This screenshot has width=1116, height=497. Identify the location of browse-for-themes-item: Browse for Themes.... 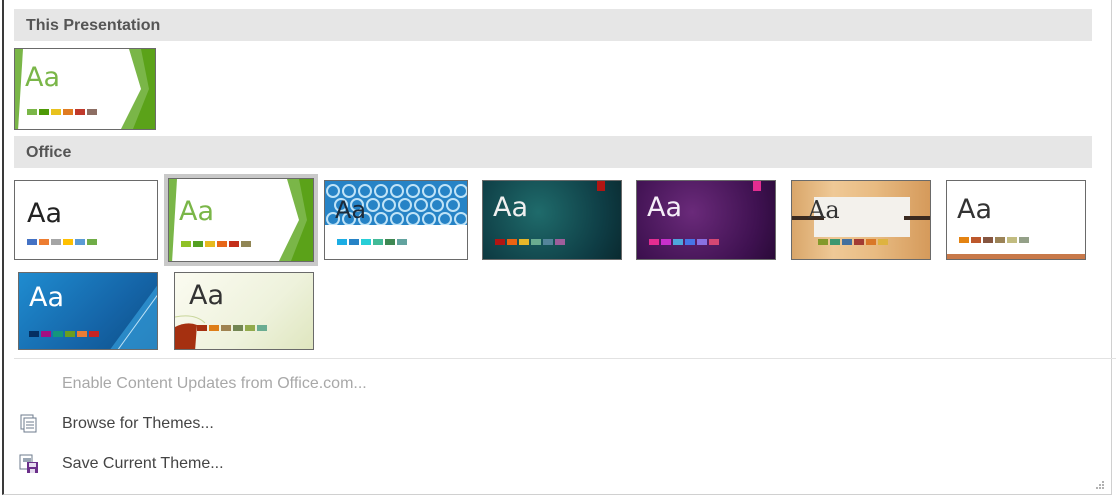
(314, 424).